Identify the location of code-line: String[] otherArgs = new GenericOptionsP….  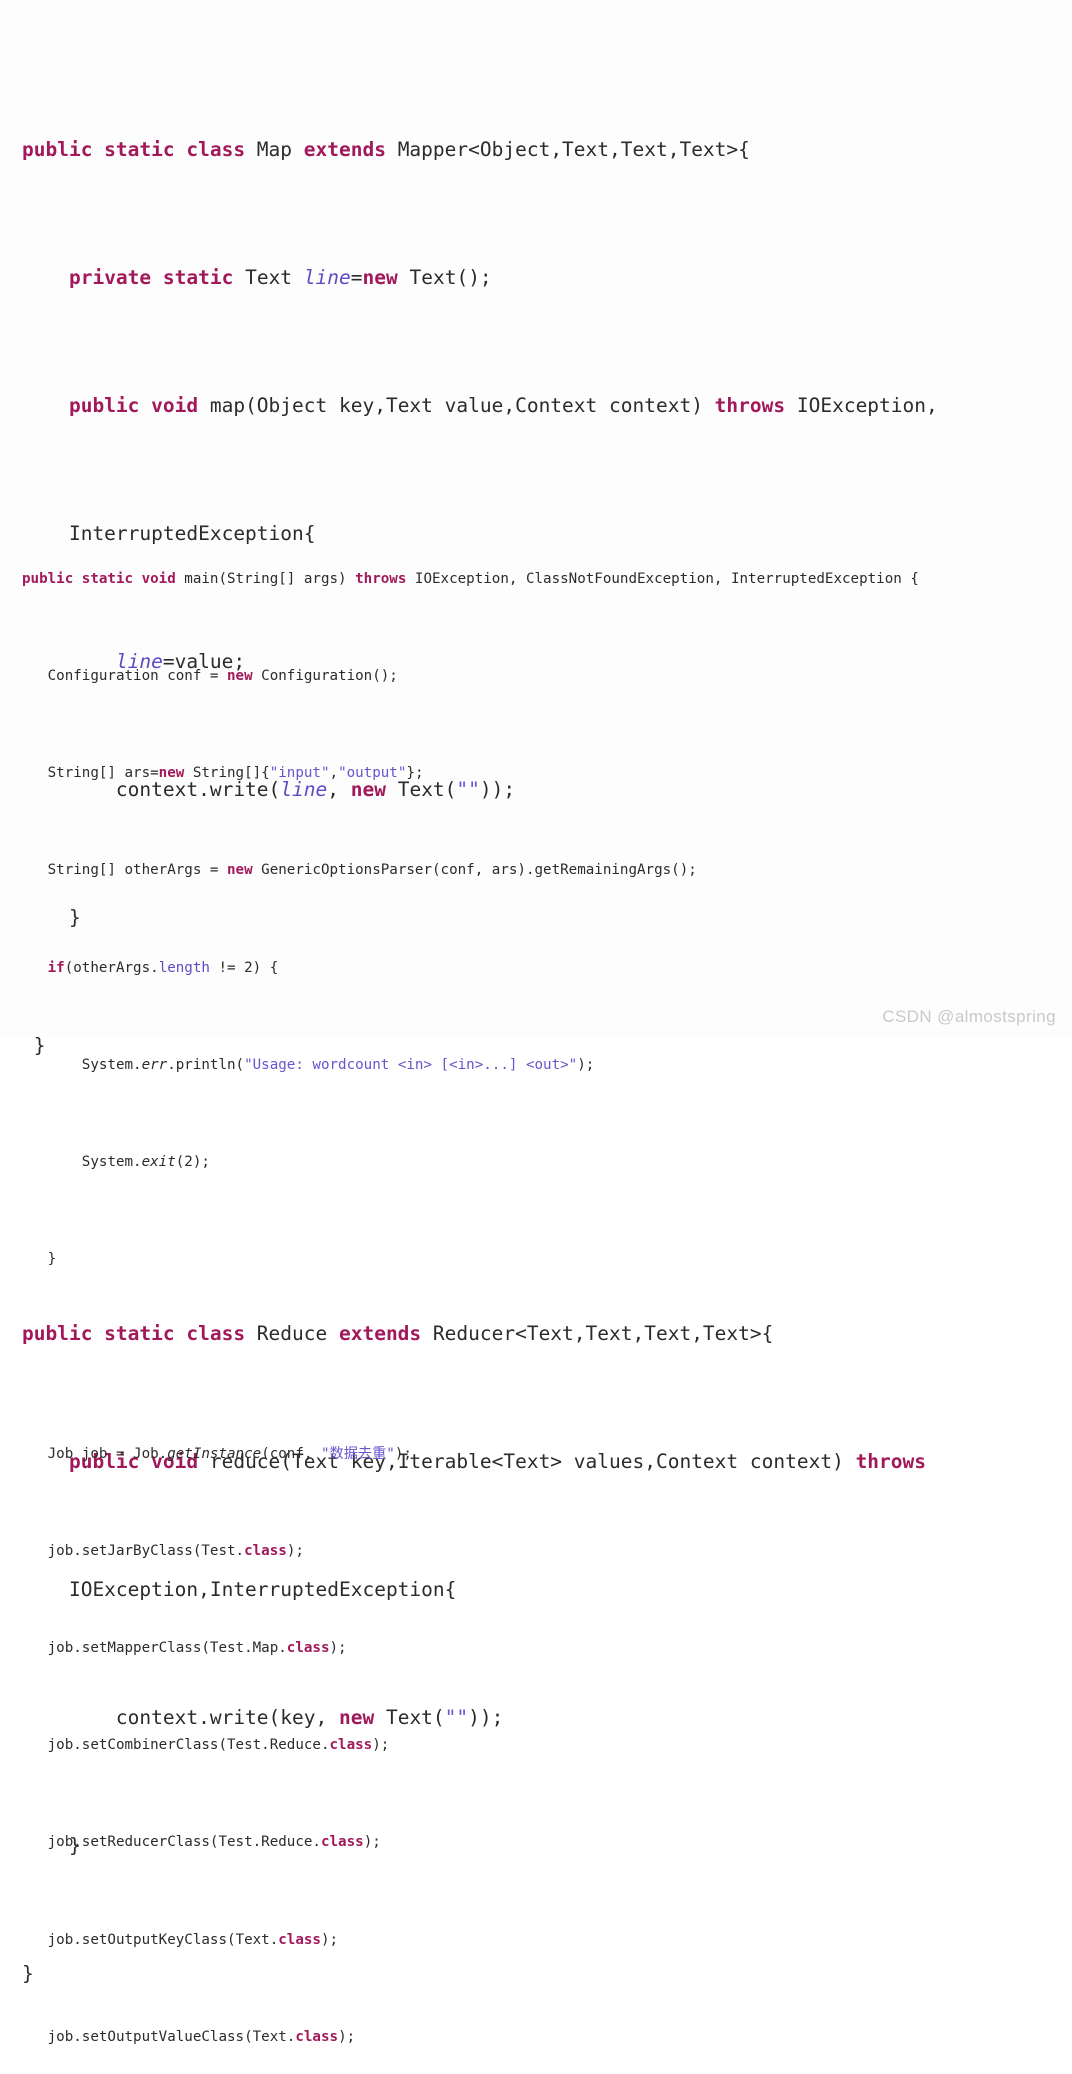
(536, 870).